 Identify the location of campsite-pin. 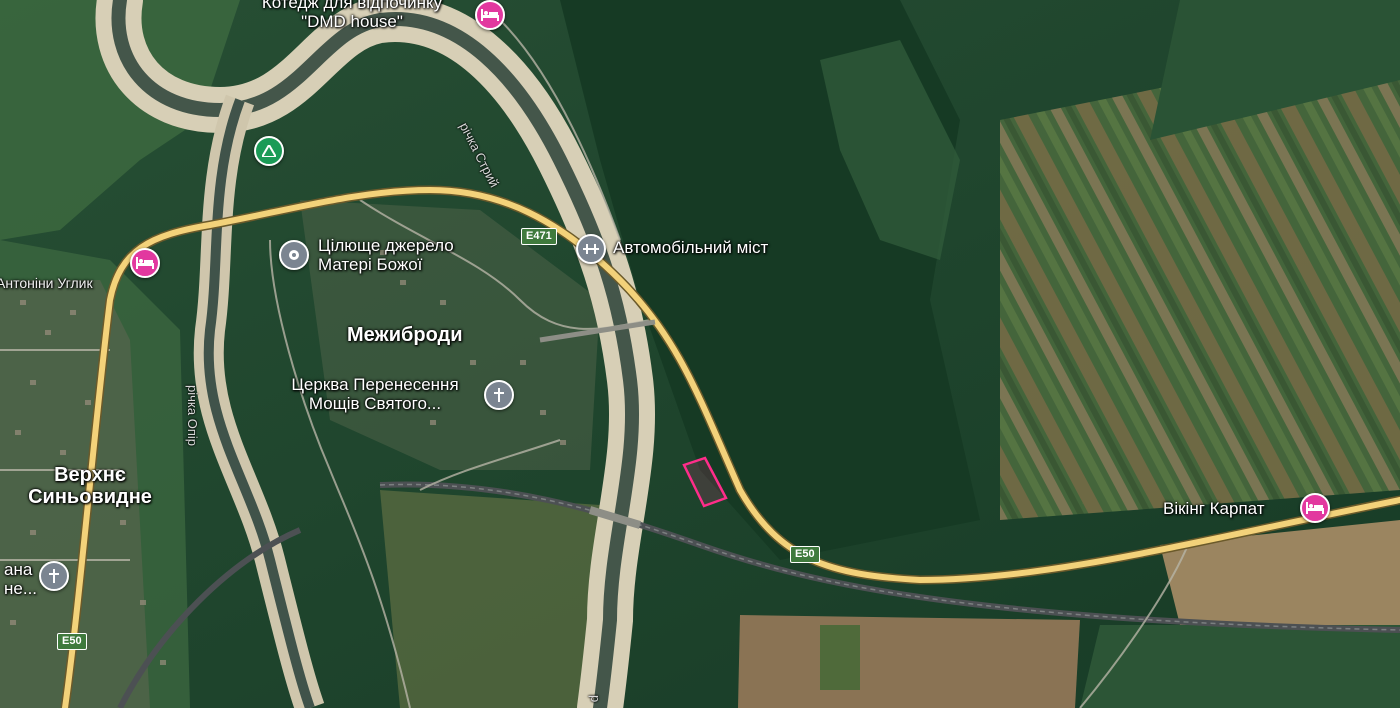
(269, 151).